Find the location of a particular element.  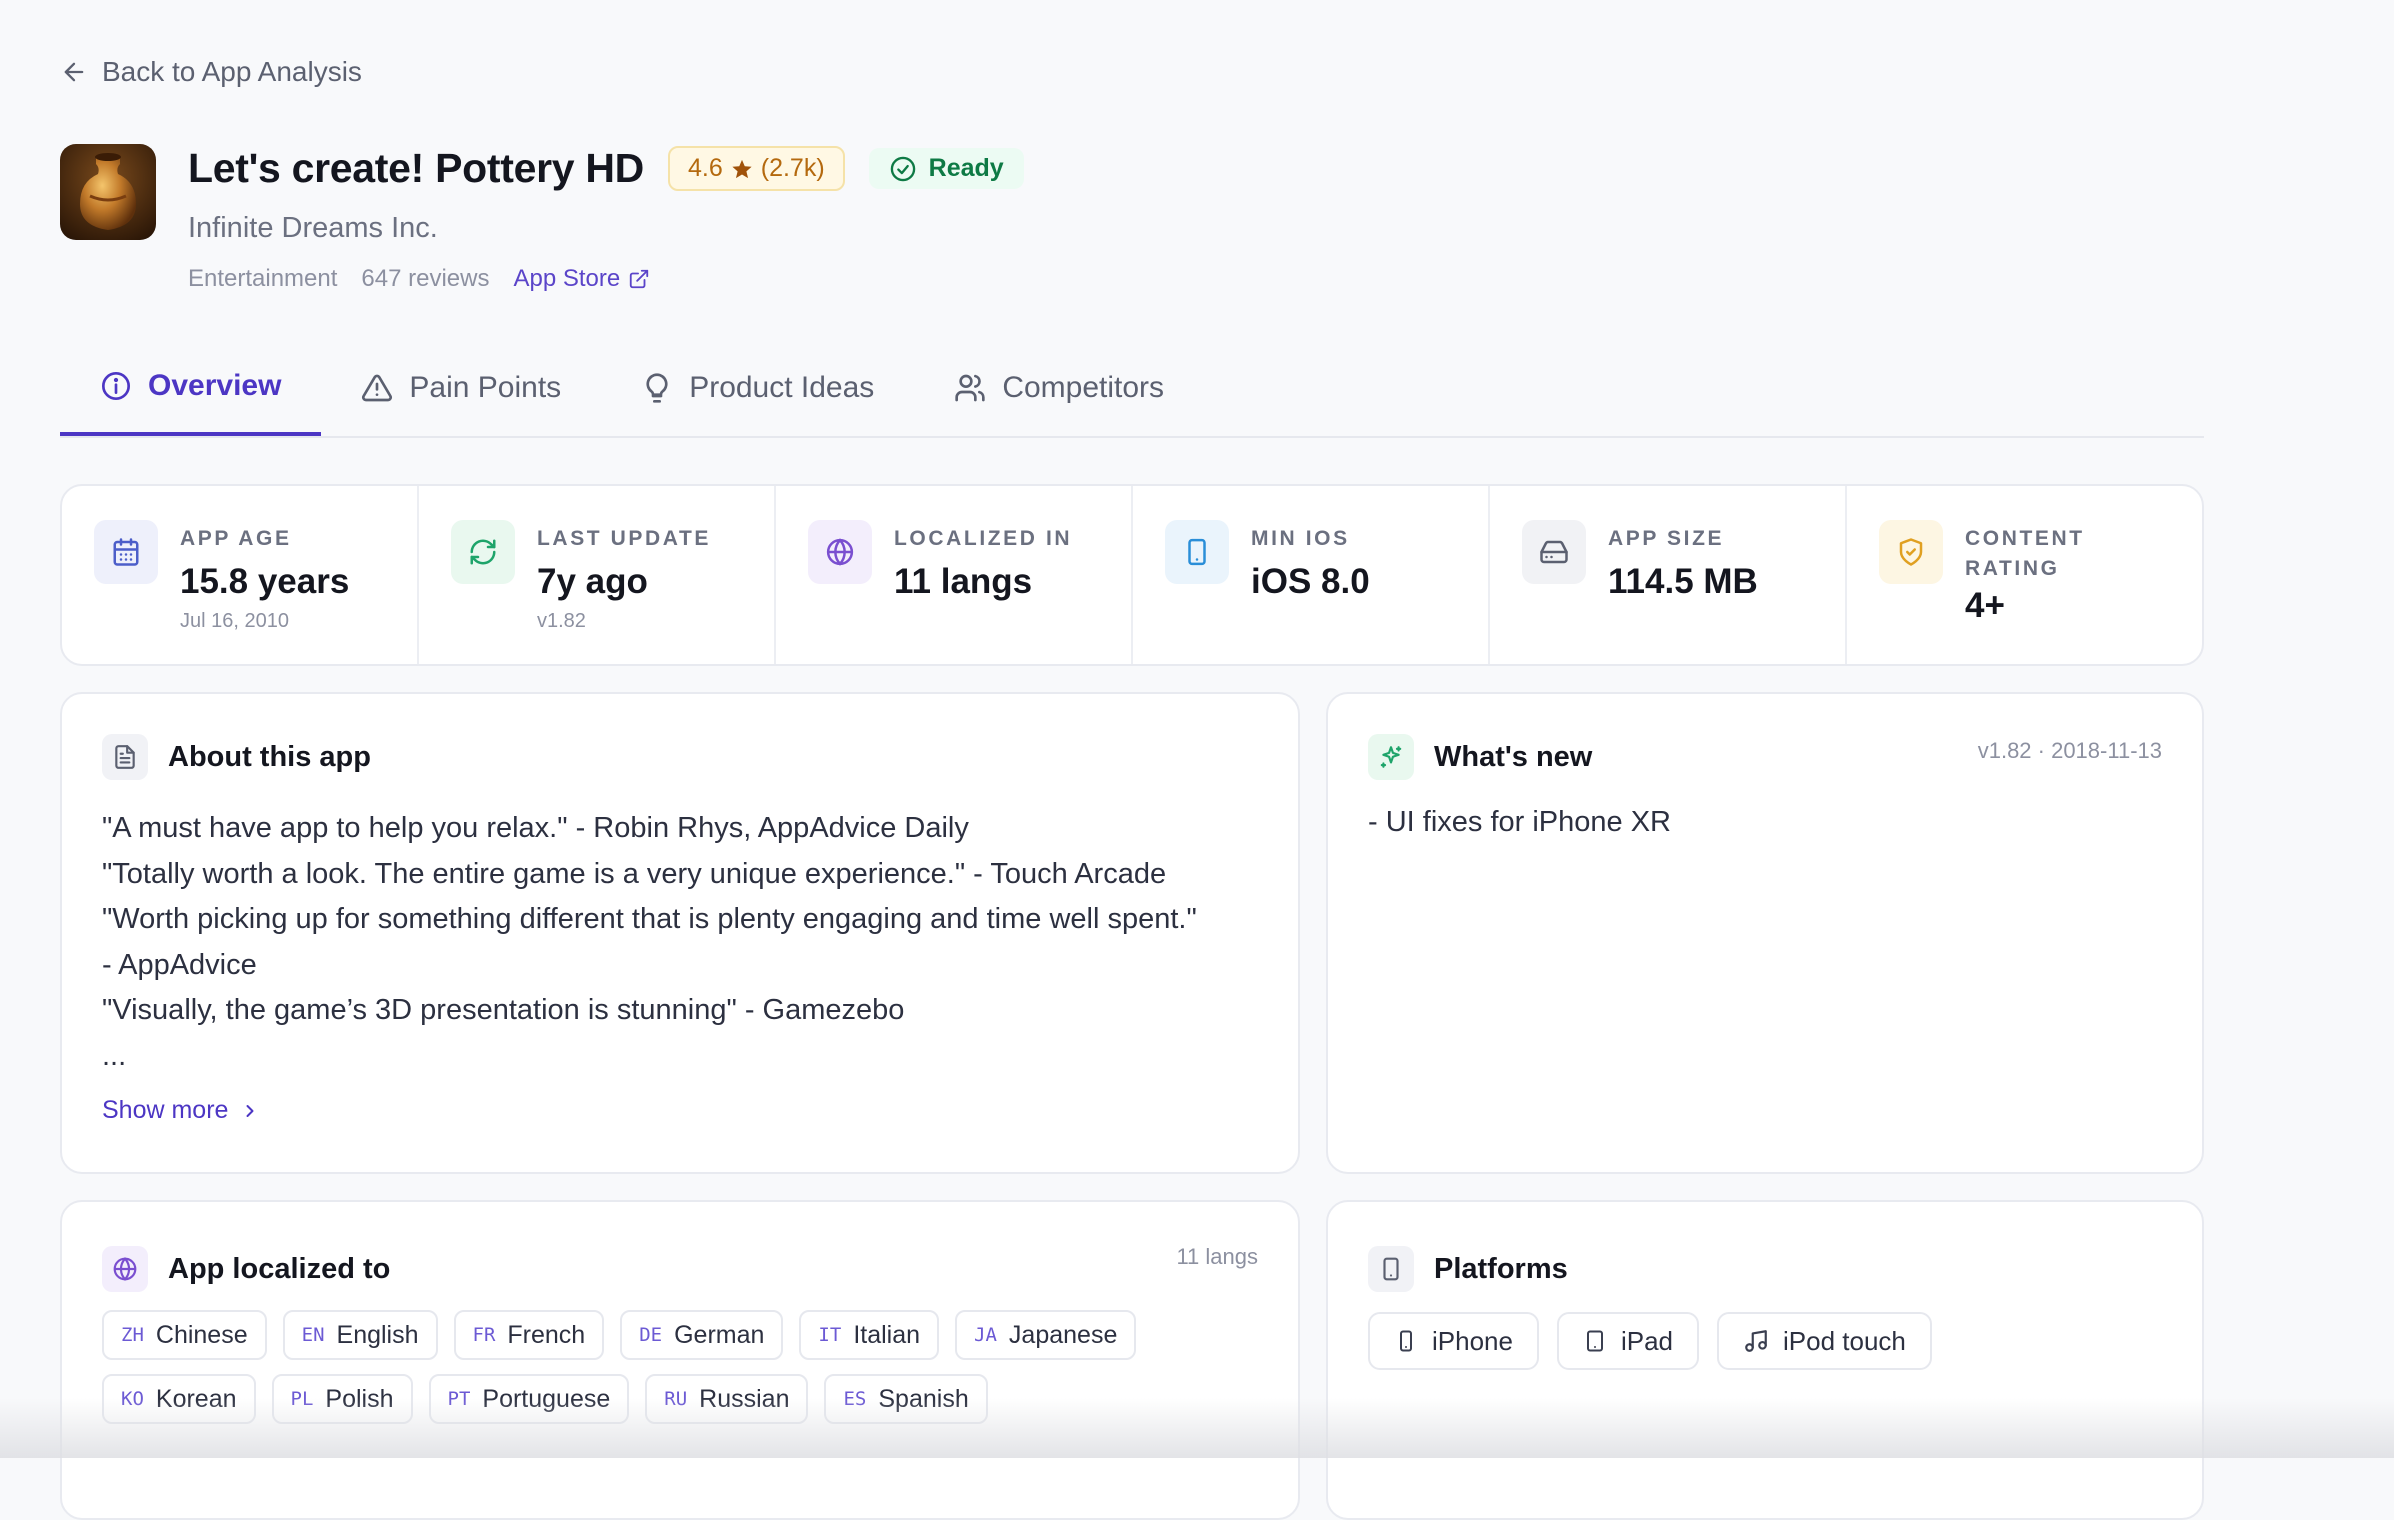

language-code: DE is located at coordinates (651, 1335).